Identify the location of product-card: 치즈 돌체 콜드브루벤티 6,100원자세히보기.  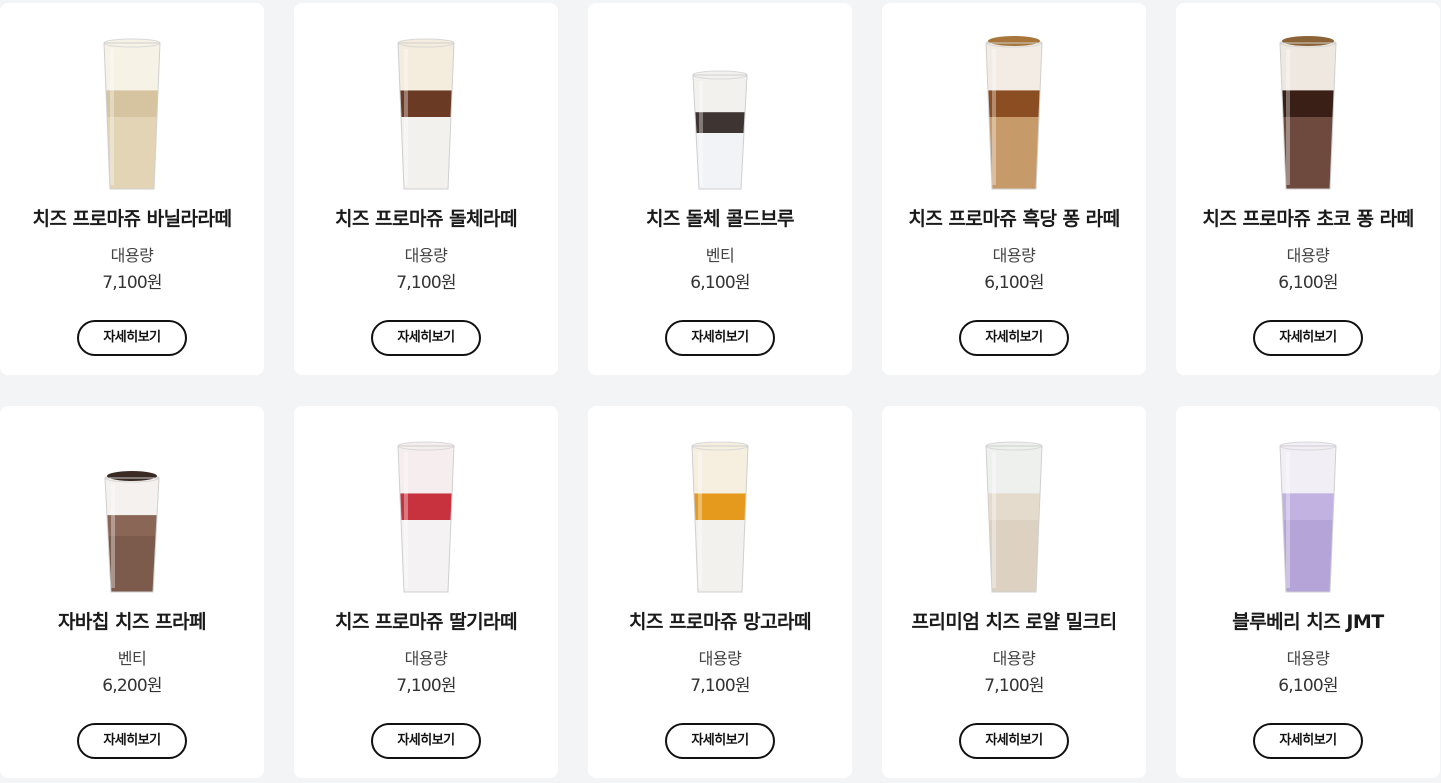
(720, 189).